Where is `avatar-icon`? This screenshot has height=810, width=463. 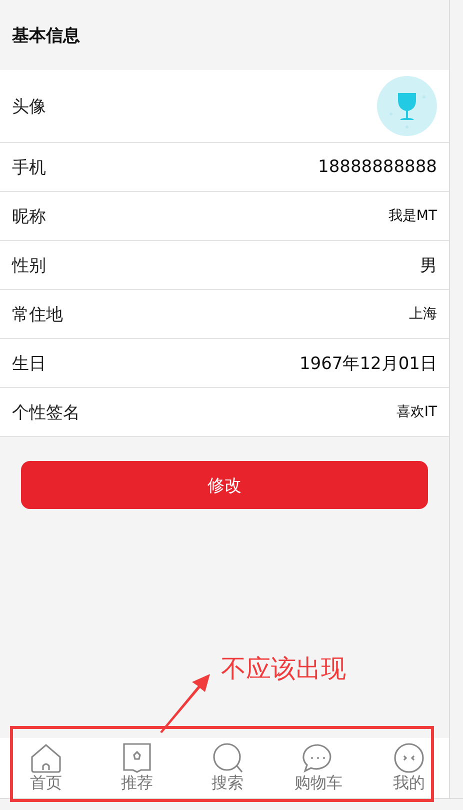
avatar-icon is located at coordinates (407, 106).